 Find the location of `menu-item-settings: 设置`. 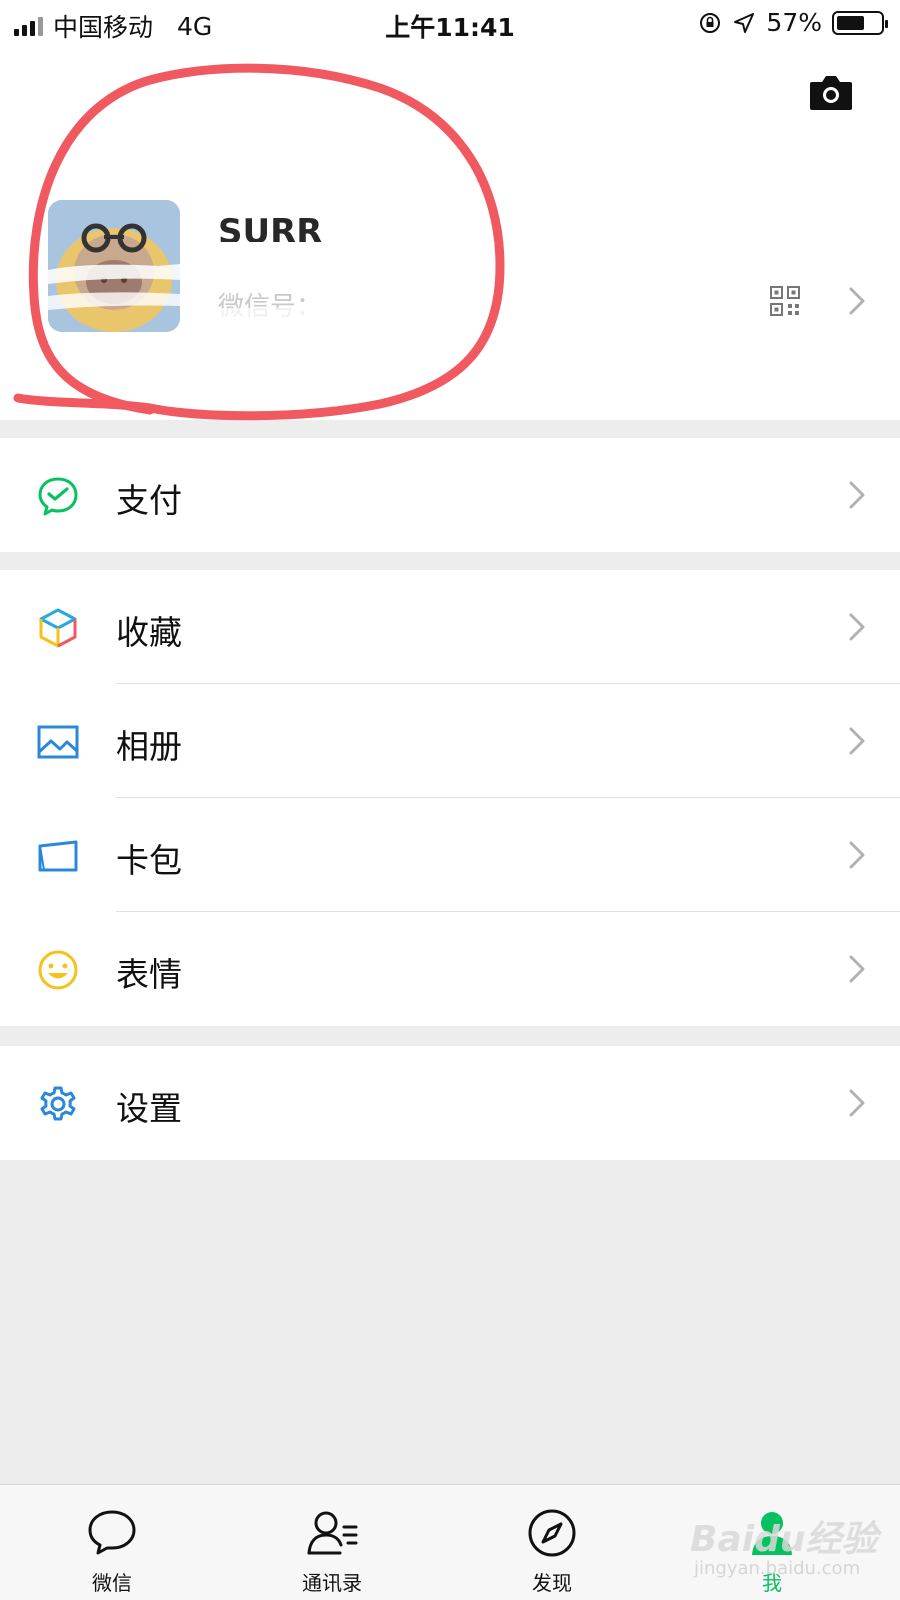

menu-item-settings: 设置 is located at coordinates (450, 1103).